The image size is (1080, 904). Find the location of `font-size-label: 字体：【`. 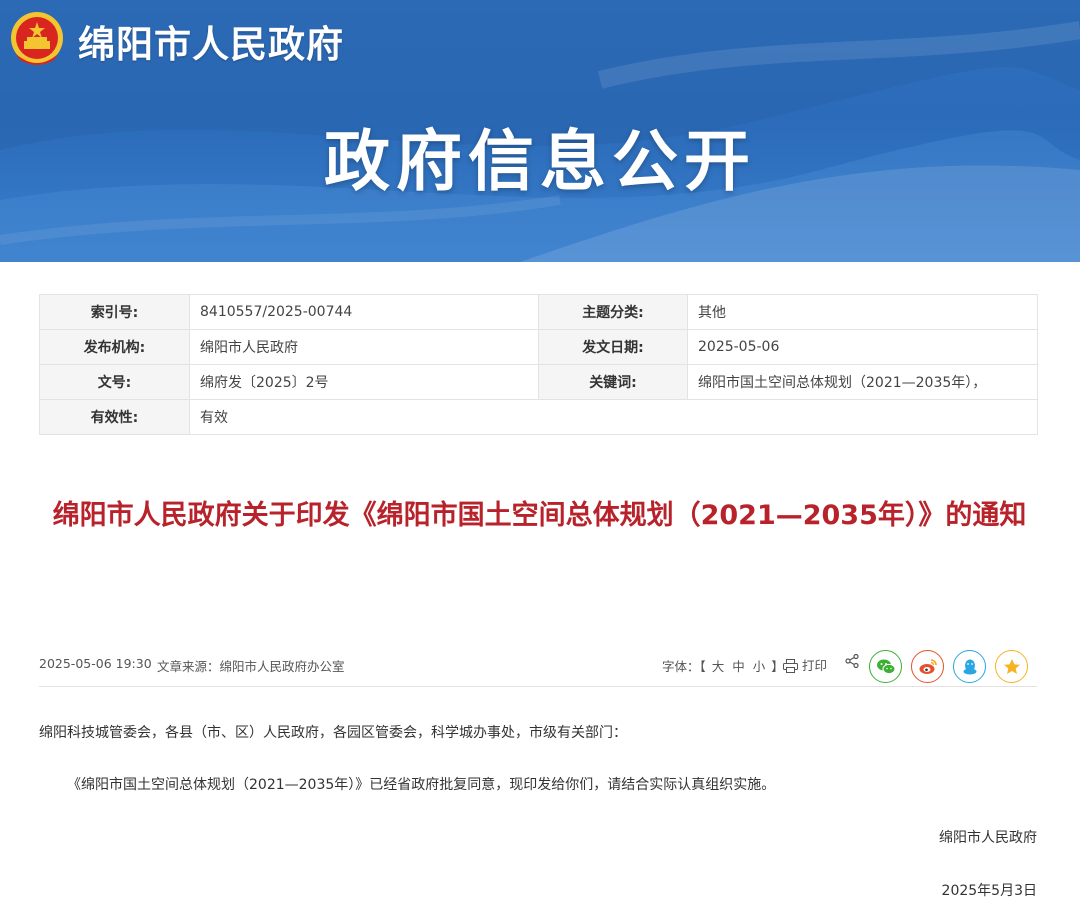

font-size-label: 字体：【 is located at coordinates (684, 666).